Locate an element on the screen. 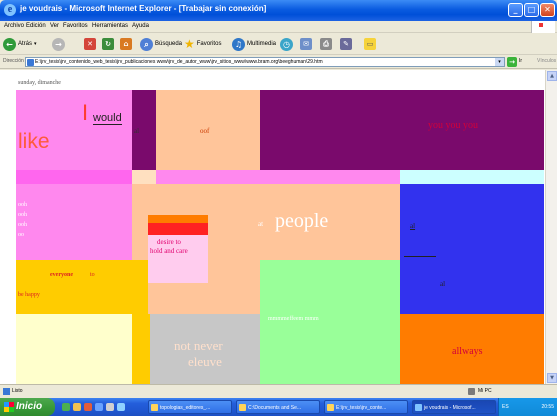  address-label: Dirección is located at coordinates (13, 61).